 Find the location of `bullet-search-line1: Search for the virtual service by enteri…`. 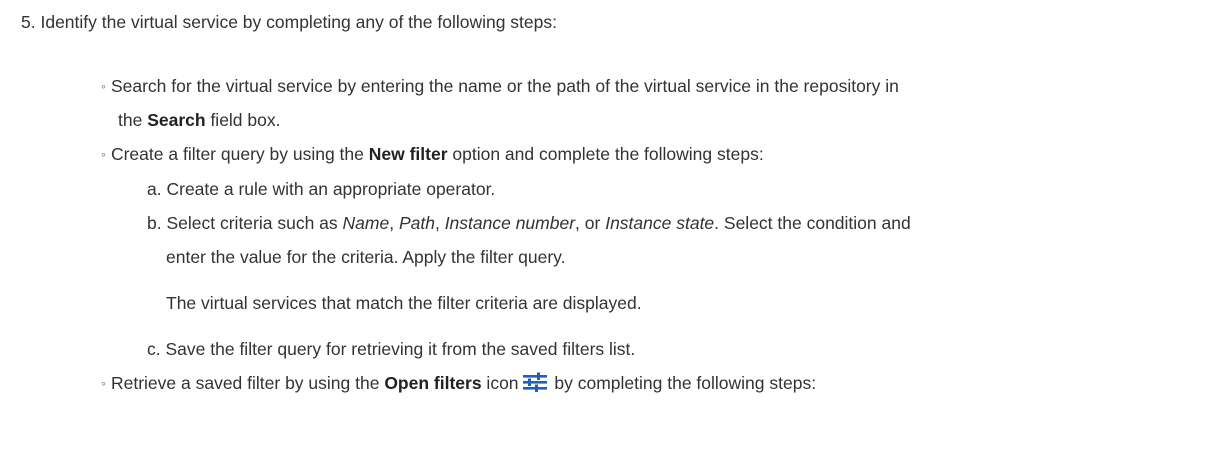

bullet-search-line1: Search for the virtual service by enteri… is located at coordinates (504, 86).